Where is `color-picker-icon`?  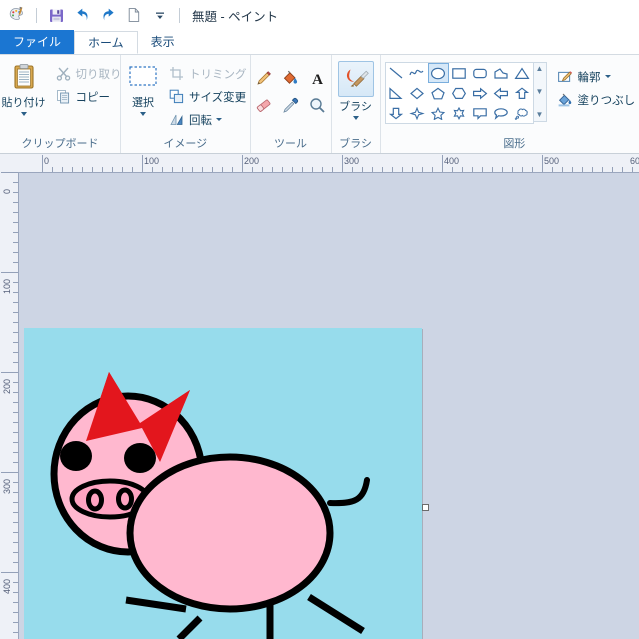 color-picker-icon is located at coordinates (291, 105).